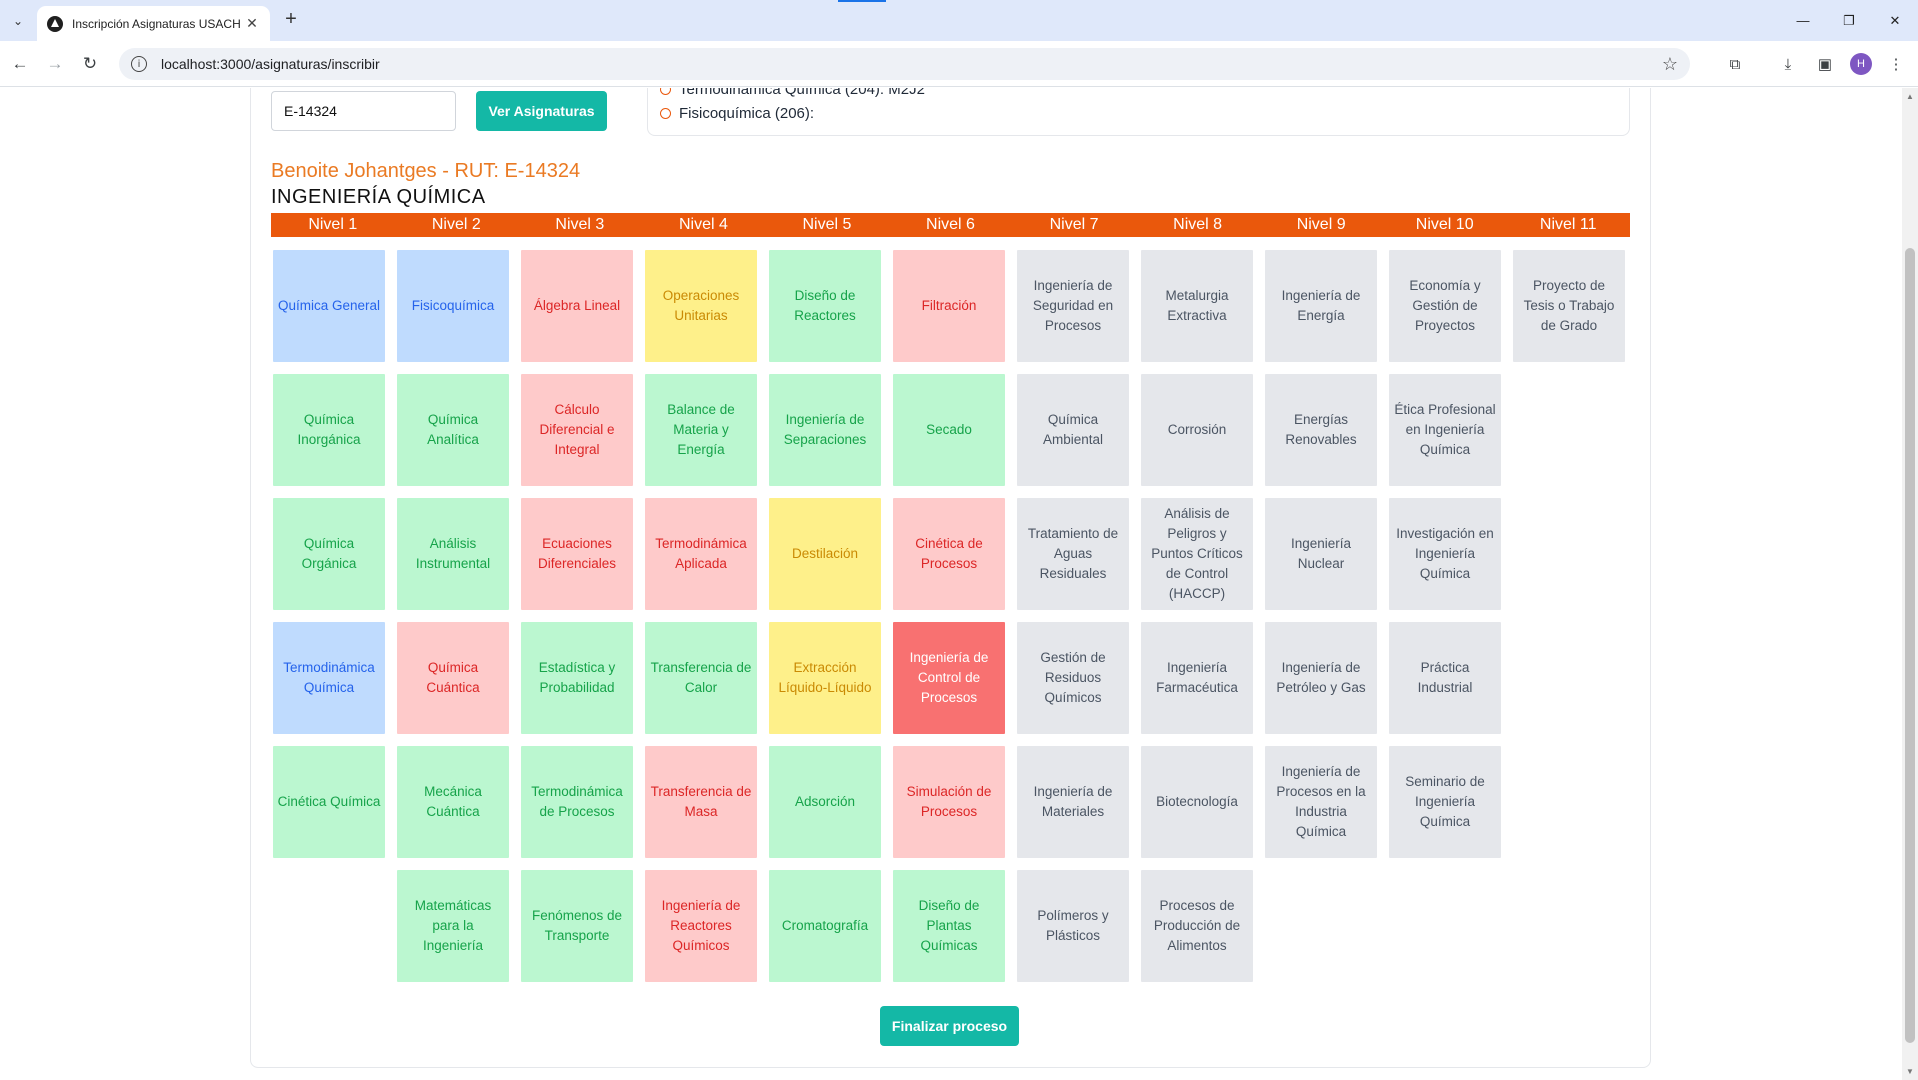  I want to click on close-tab-icon: ✕, so click(252, 23).